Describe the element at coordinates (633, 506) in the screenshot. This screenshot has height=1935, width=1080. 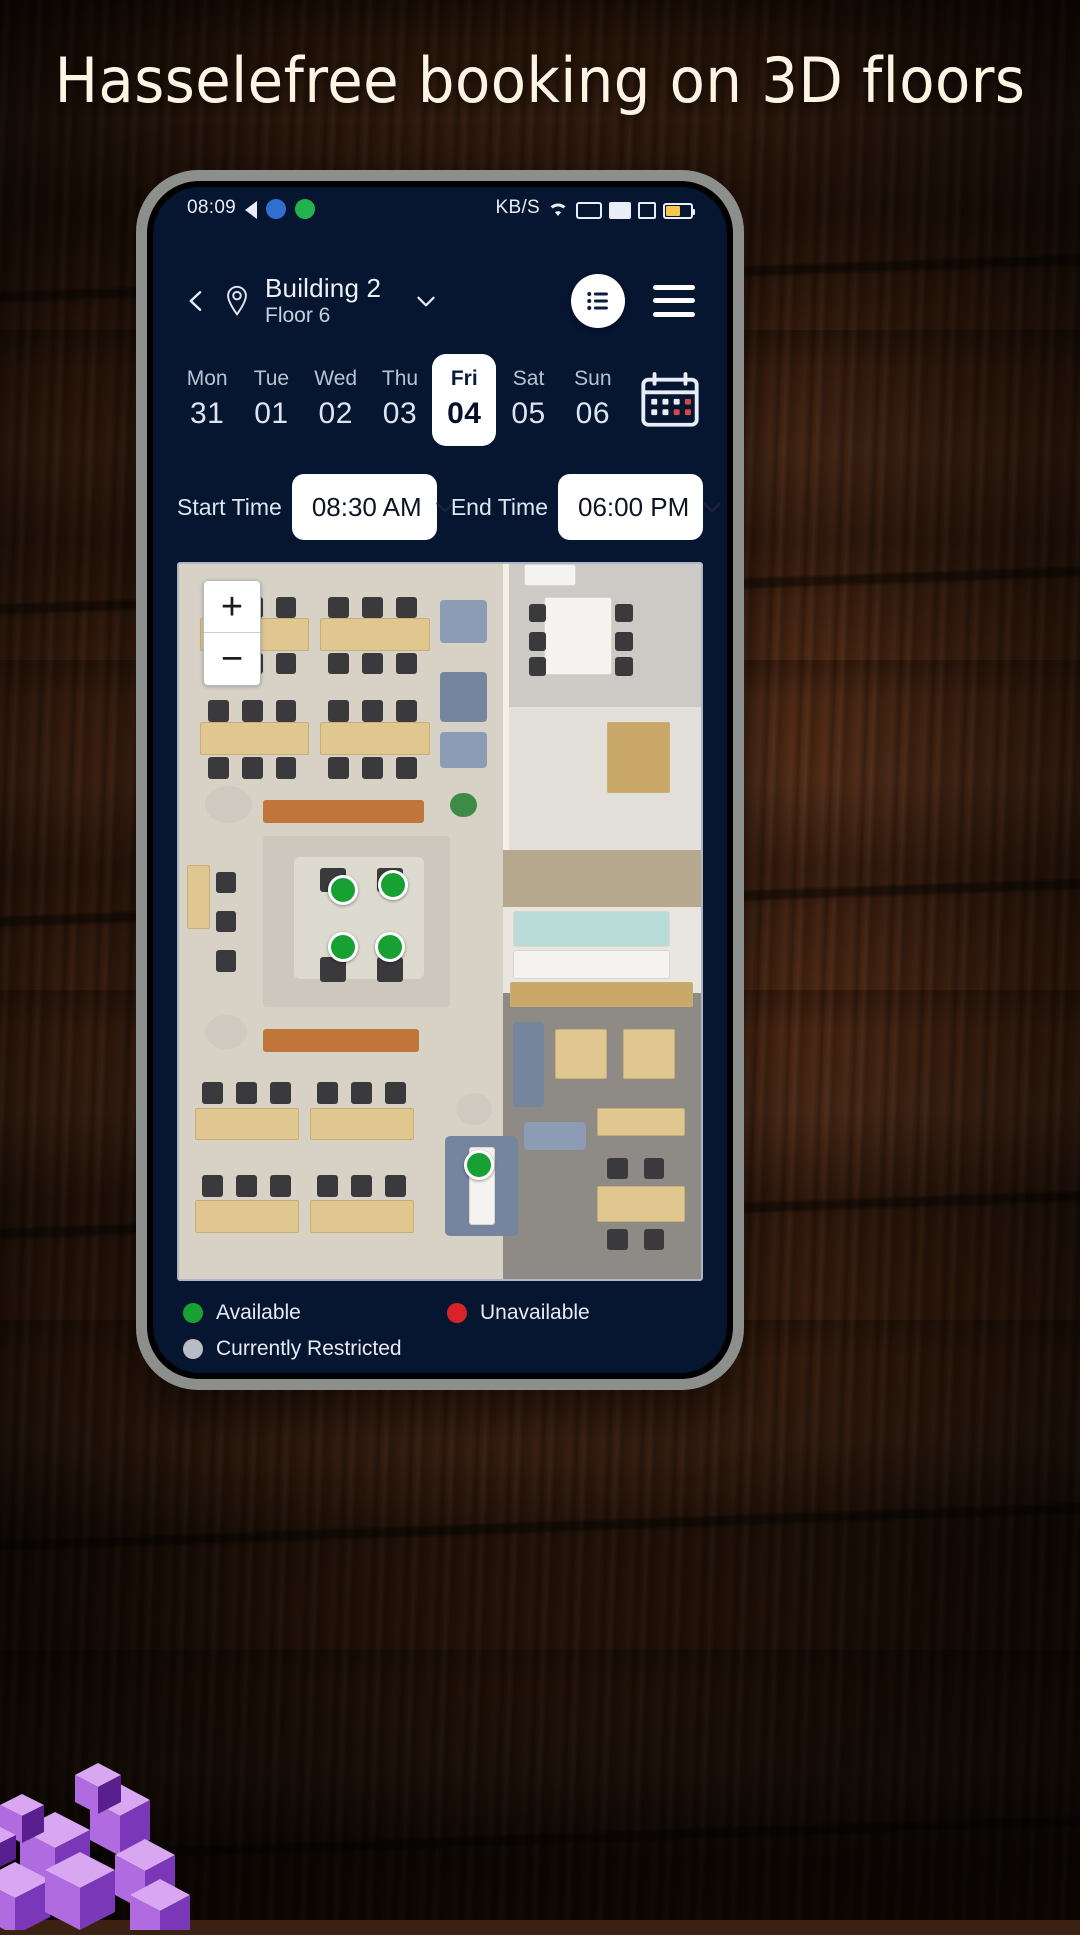
I see `end-time-value: 06:00 PM` at that location.